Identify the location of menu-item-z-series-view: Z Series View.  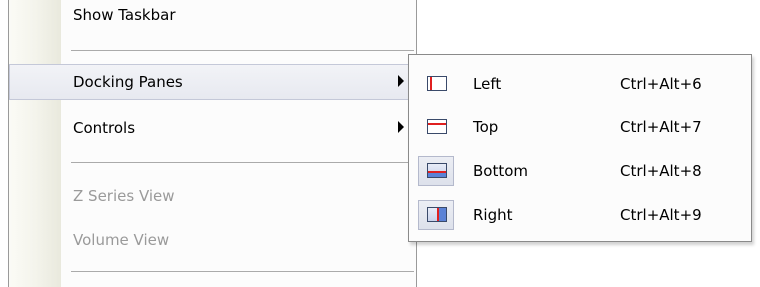
(212, 196).